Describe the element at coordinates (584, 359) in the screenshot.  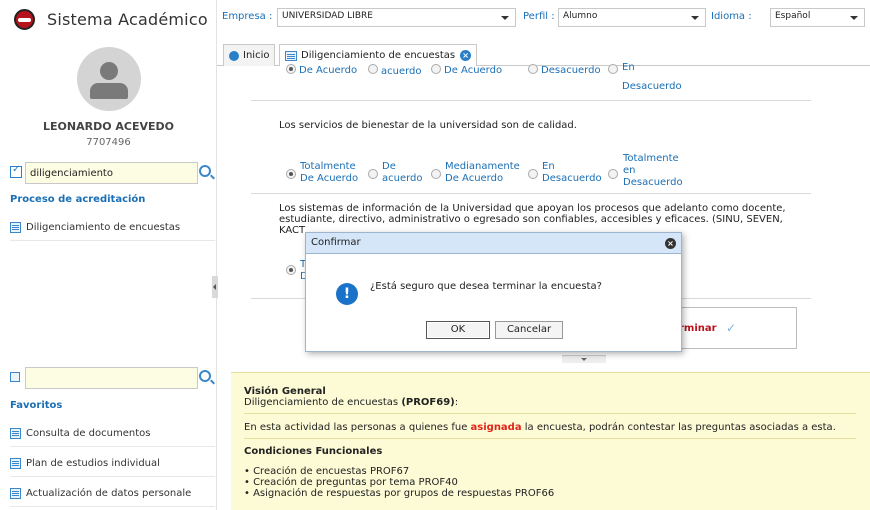
I see `panel-resize-handle` at that location.